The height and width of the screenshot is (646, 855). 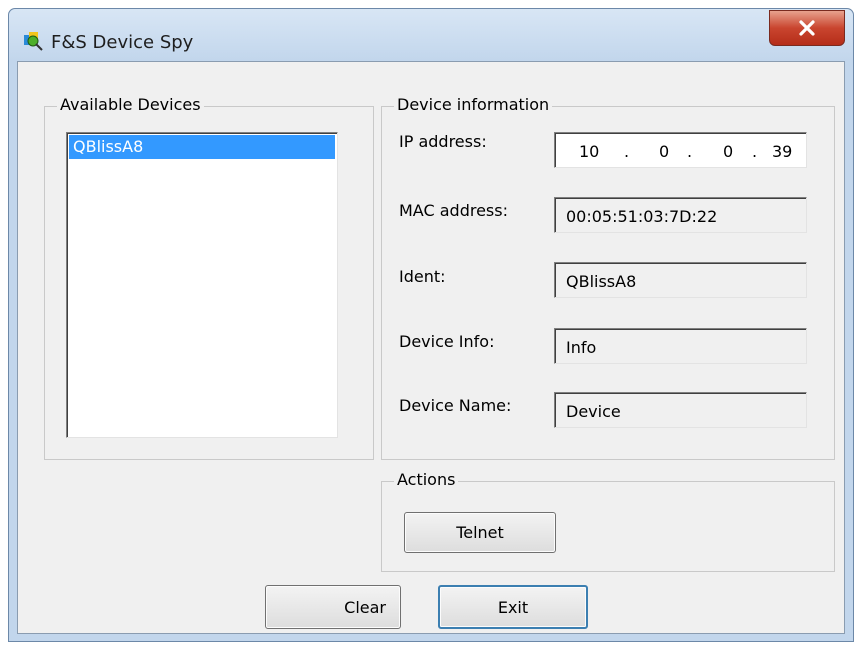 I want to click on ident-label: Ident:, so click(x=422, y=276).